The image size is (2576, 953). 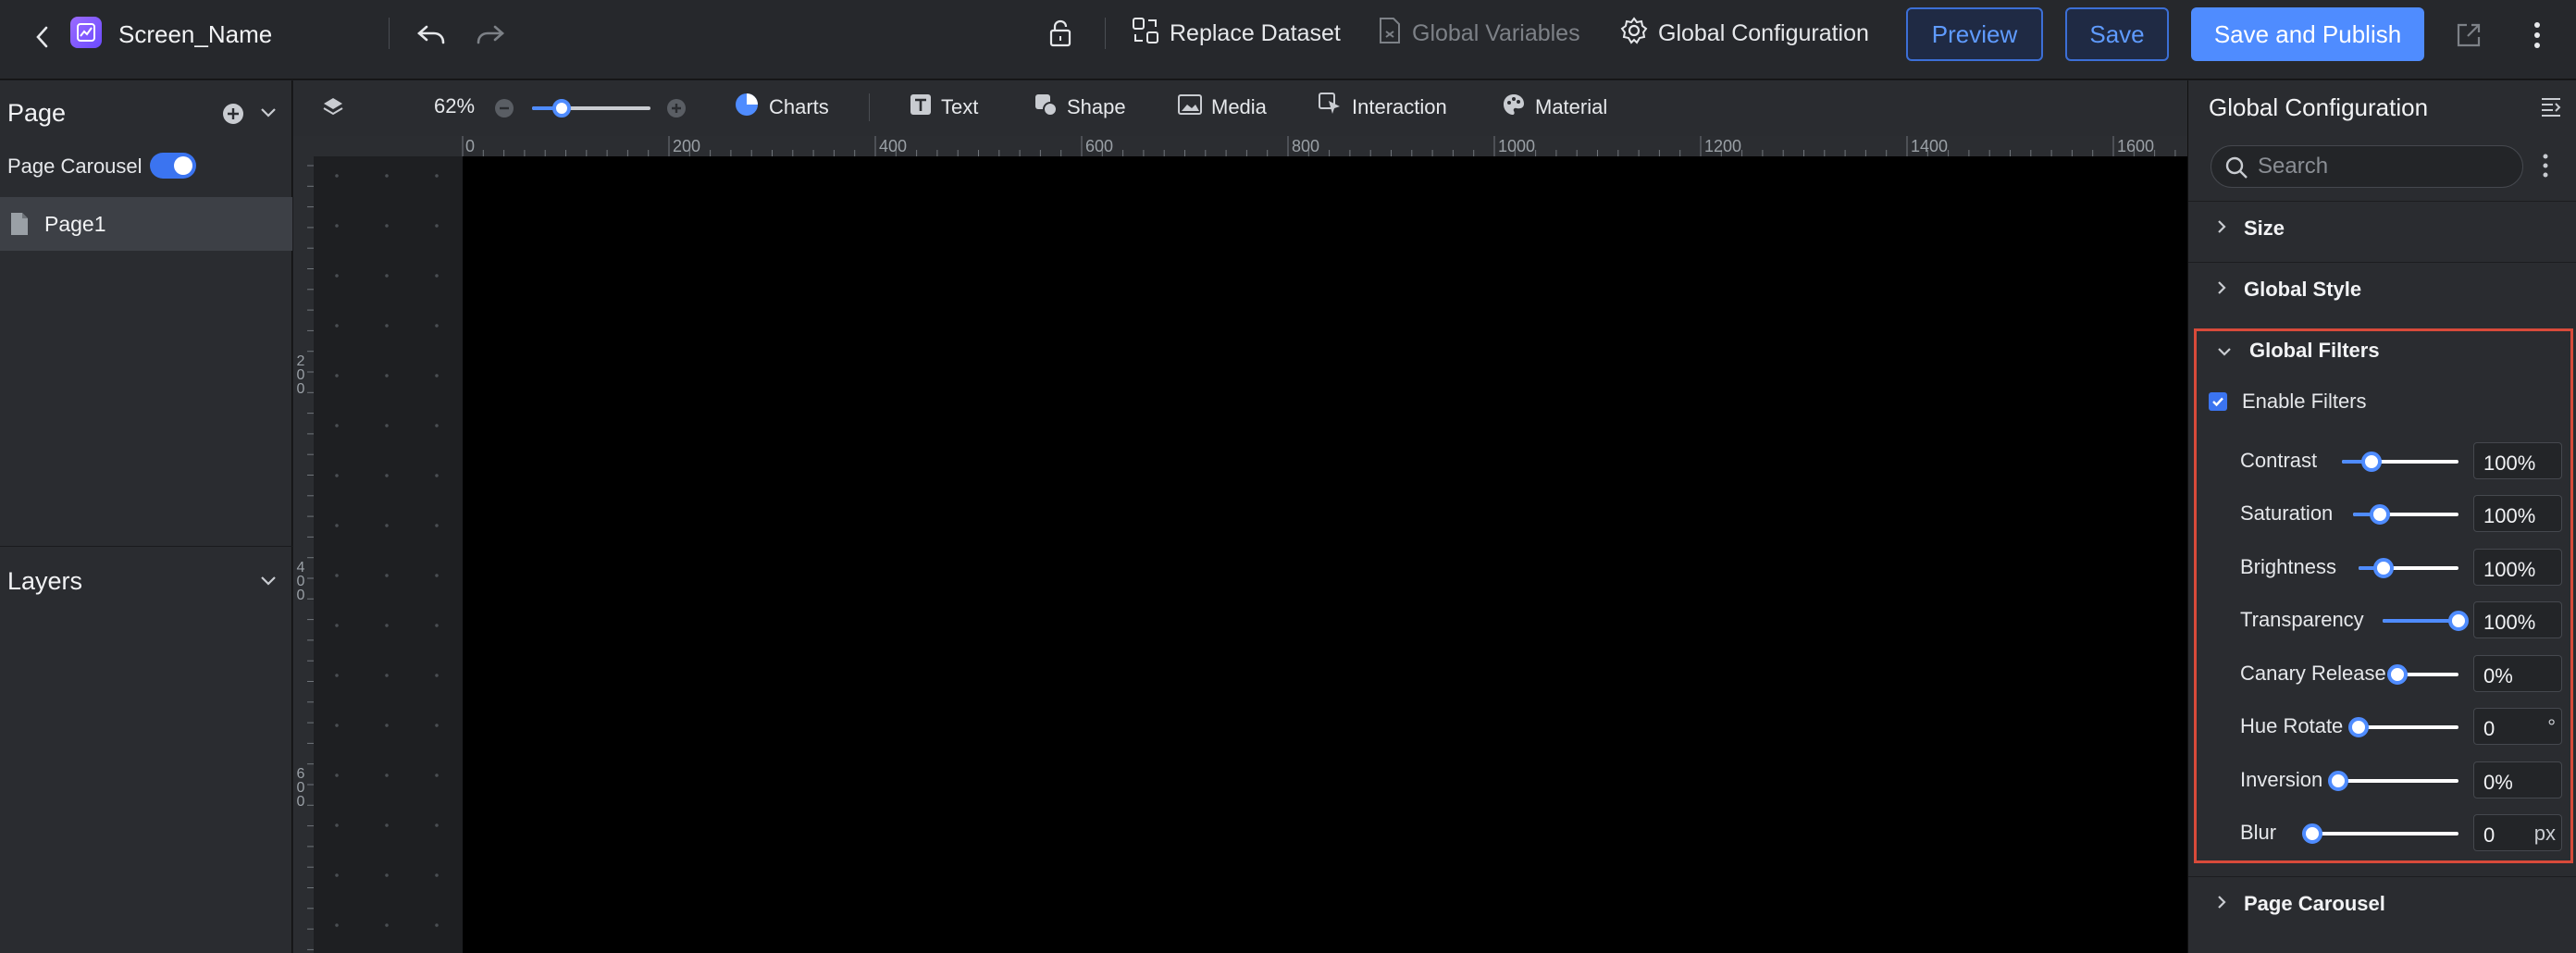 I want to click on lock-icon, so click(x=1060, y=33).